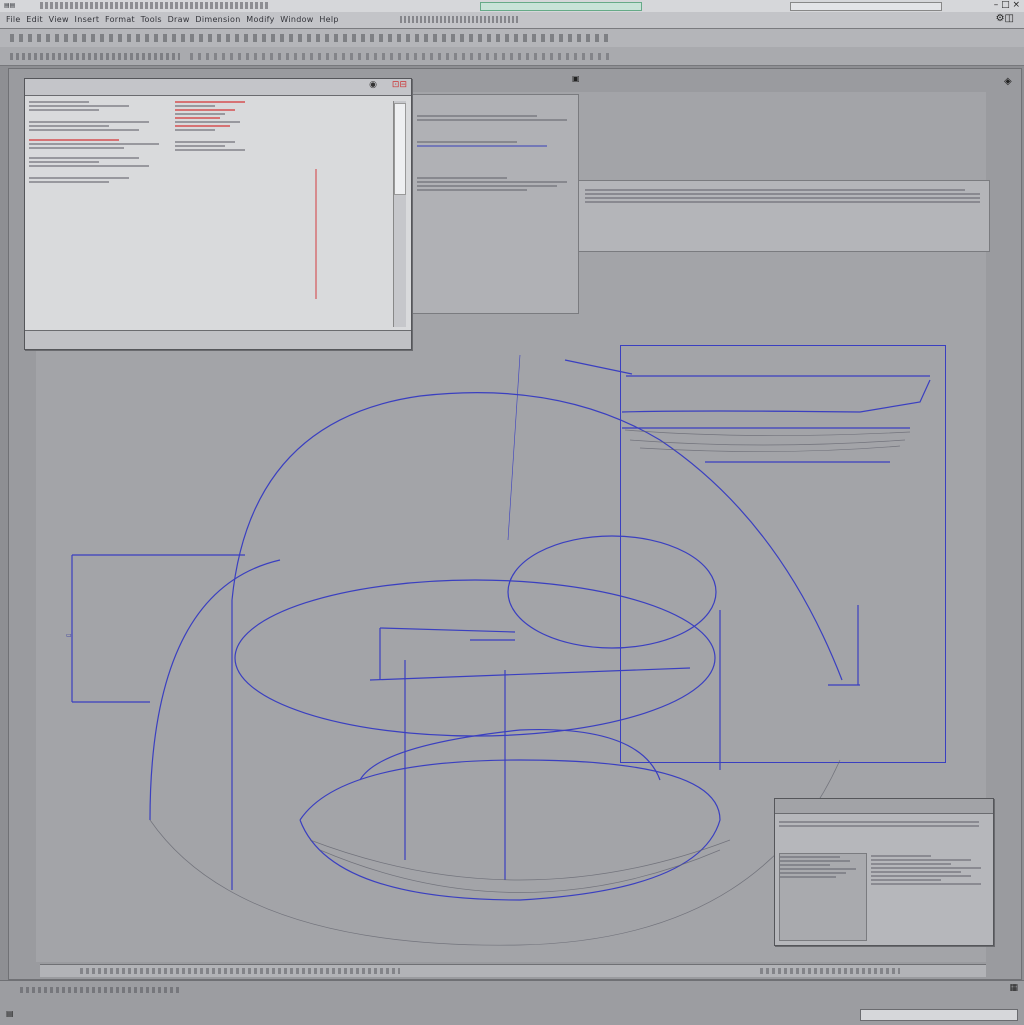 The image size is (1024, 1025). What do you see at coordinates (939, 1015) in the screenshot?
I see `status-coordinates` at bounding box center [939, 1015].